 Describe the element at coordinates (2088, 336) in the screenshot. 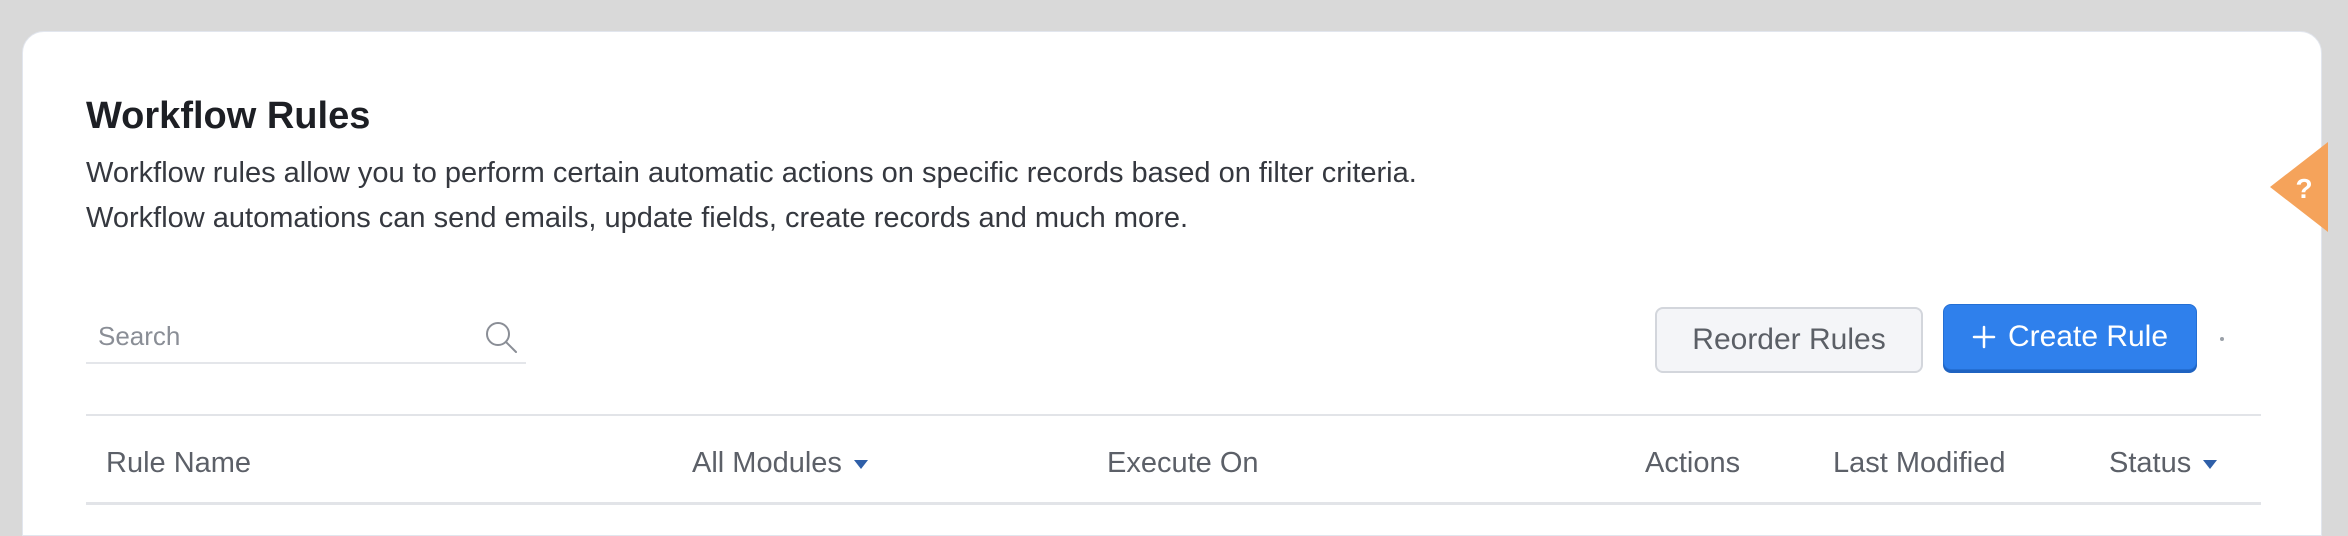

I see `create-rule-label: Create Rule` at that location.